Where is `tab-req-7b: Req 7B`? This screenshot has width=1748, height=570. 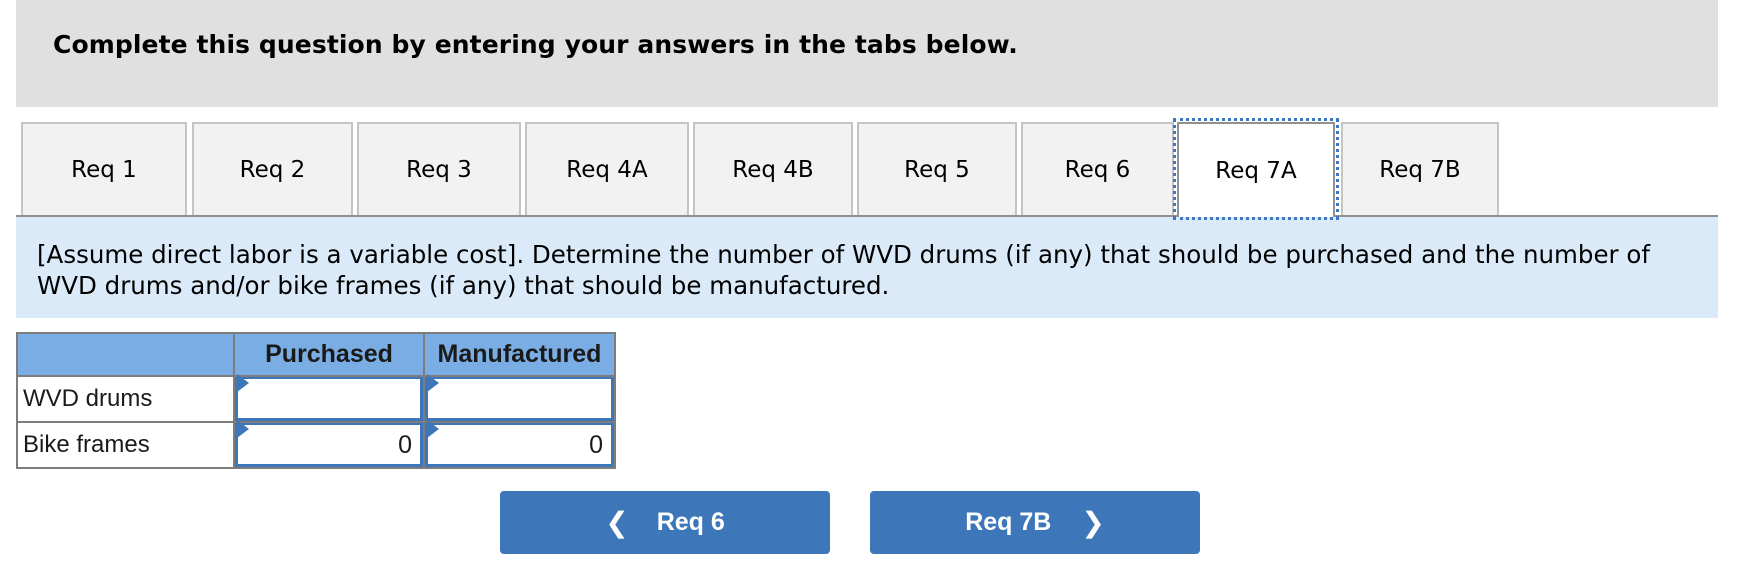
tab-req-7b: Req 7B is located at coordinates (1420, 168).